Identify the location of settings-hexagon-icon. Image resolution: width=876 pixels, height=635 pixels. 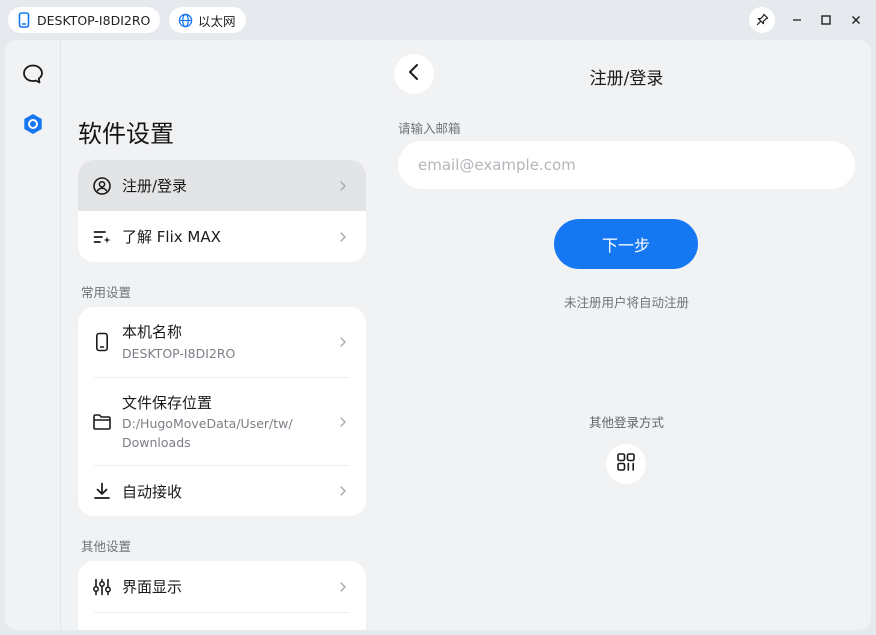
(33, 126).